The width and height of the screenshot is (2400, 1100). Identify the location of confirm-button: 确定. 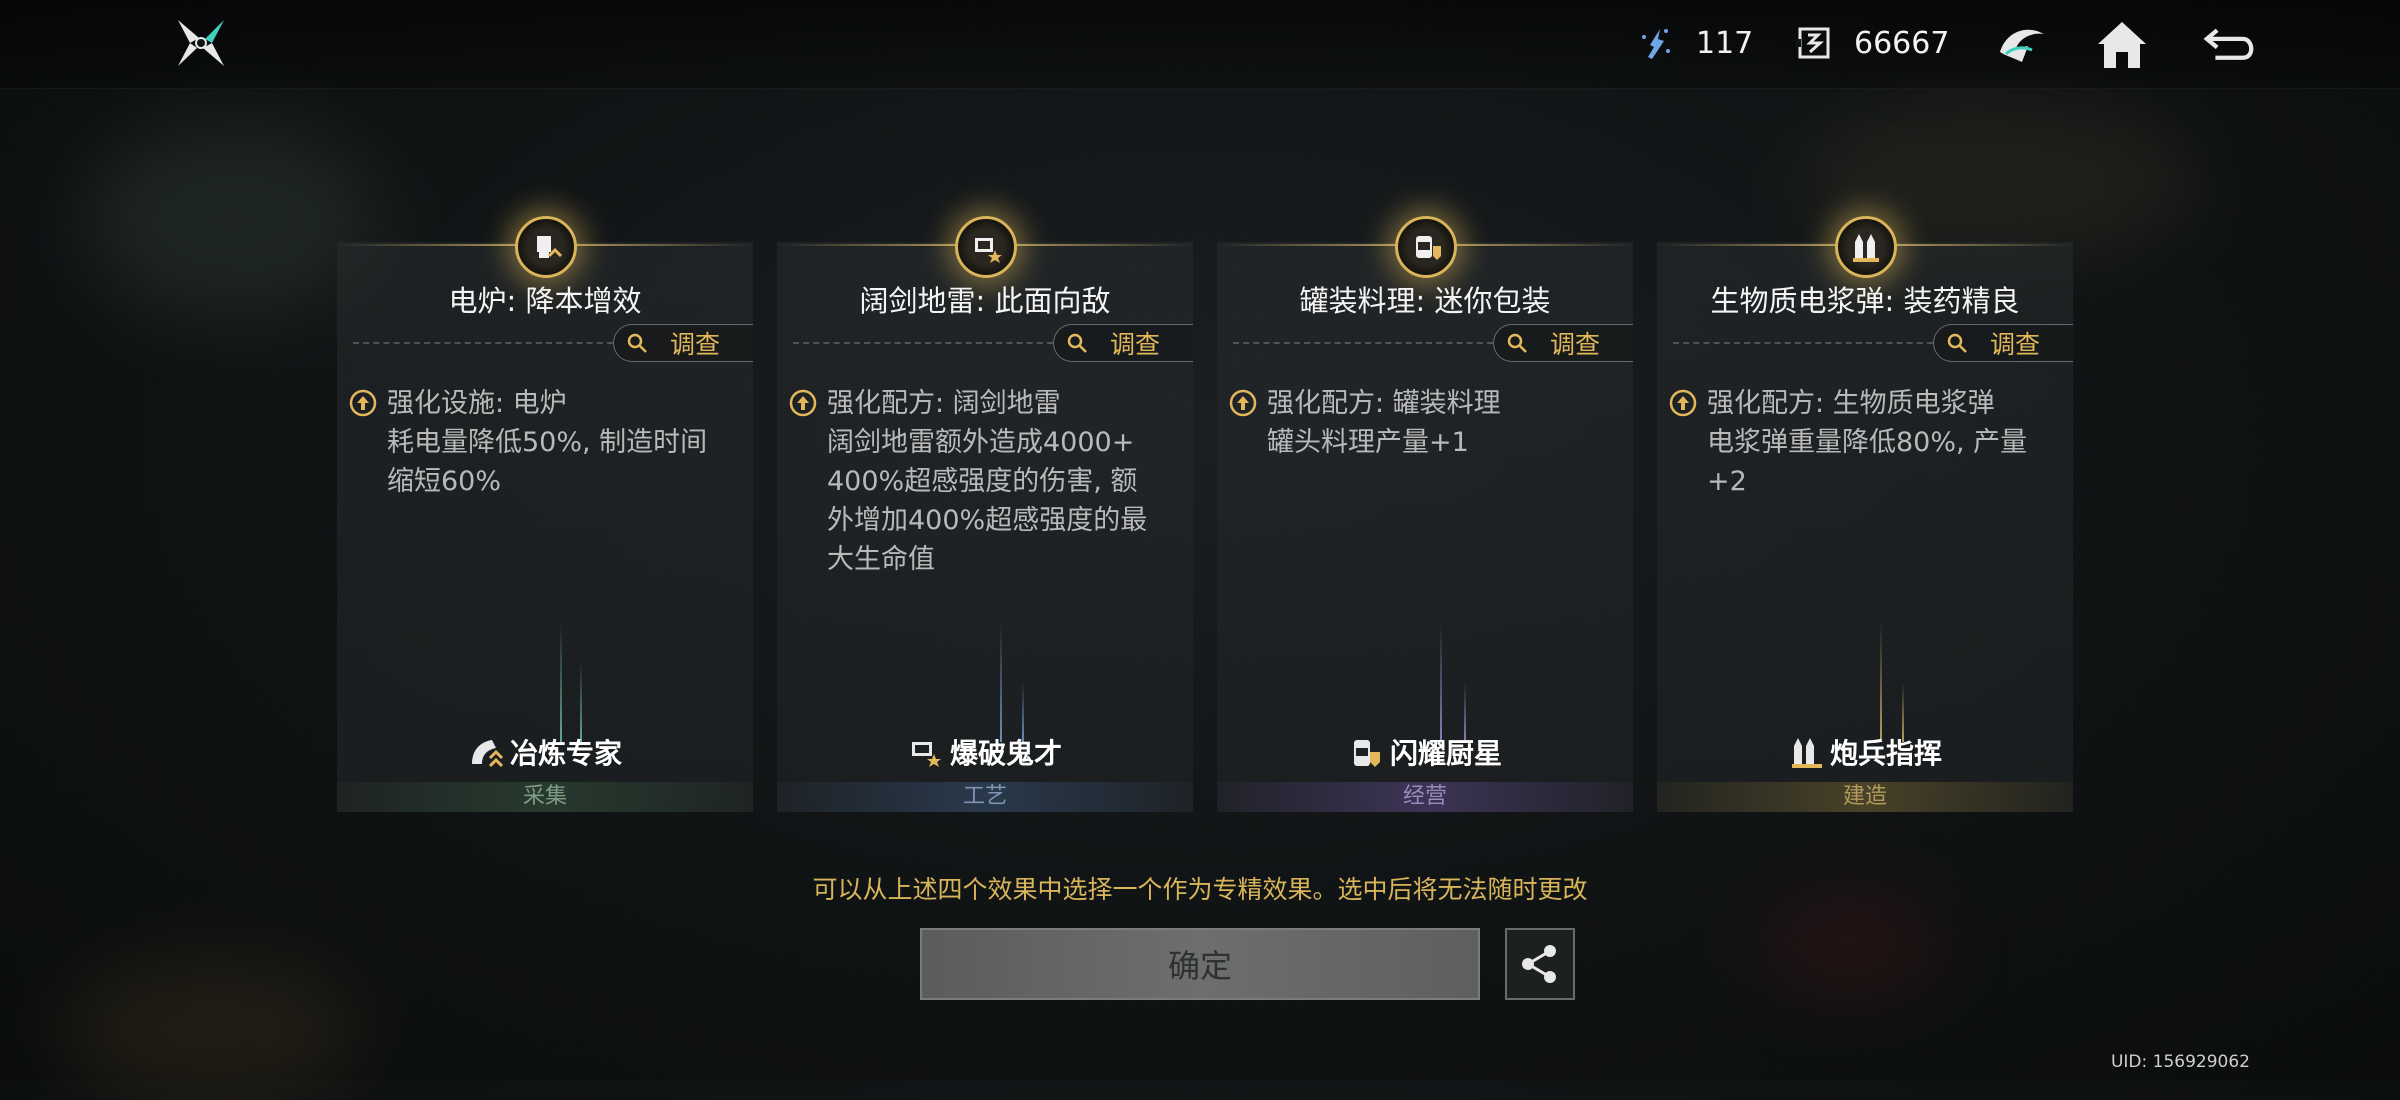
(1200, 964).